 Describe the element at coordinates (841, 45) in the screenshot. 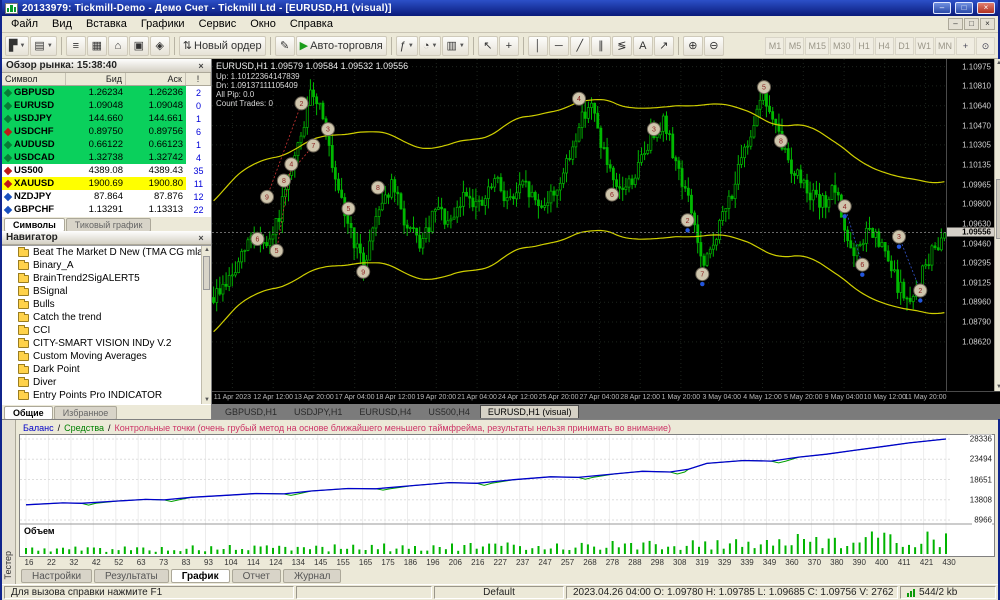

I see `timeframe-m30-button: M30` at that location.